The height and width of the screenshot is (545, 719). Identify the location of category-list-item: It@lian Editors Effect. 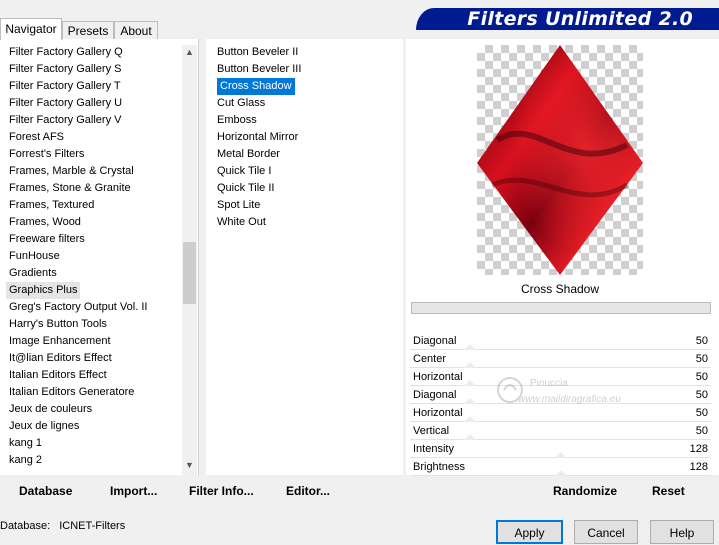
(60, 358).